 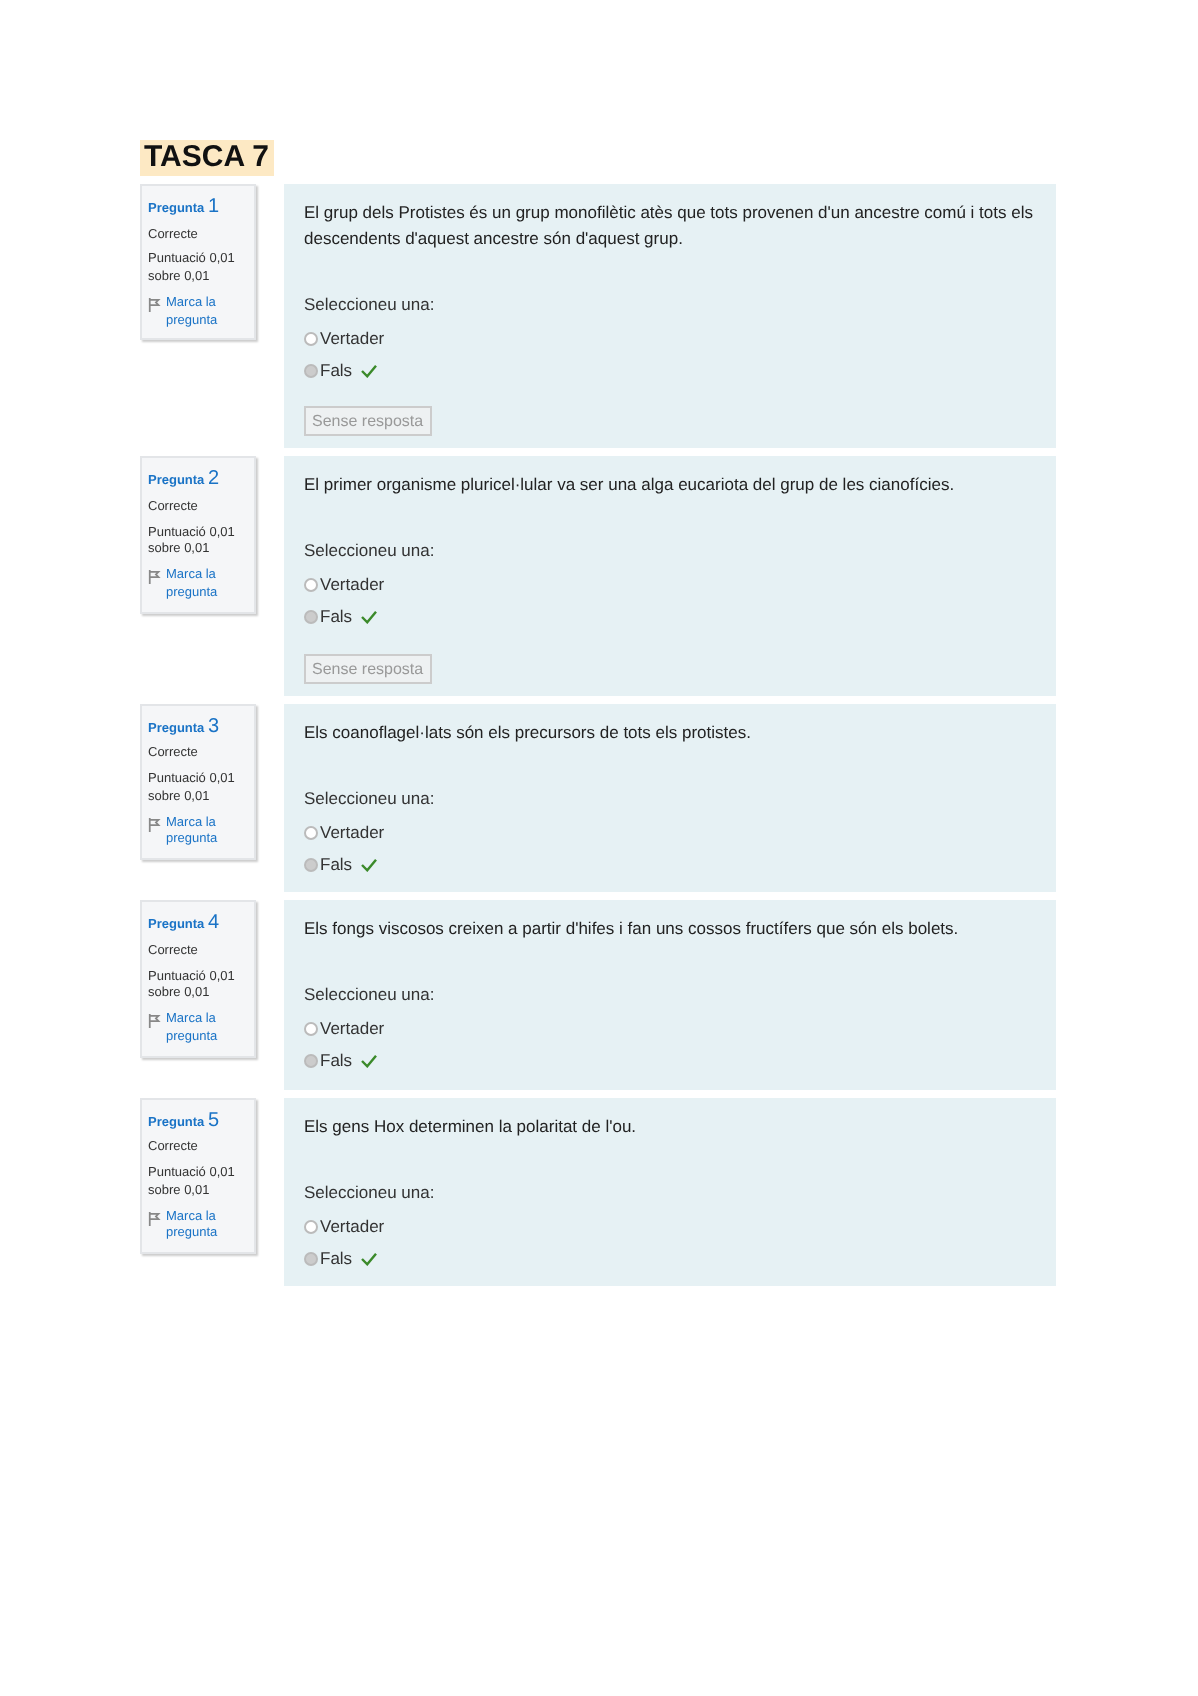 What do you see at coordinates (632, 929) in the screenshot?
I see `question-text: Els fongs viscosos creixen a partir d'hifes i fan uns cossos fructífers que són els bolets.` at bounding box center [632, 929].